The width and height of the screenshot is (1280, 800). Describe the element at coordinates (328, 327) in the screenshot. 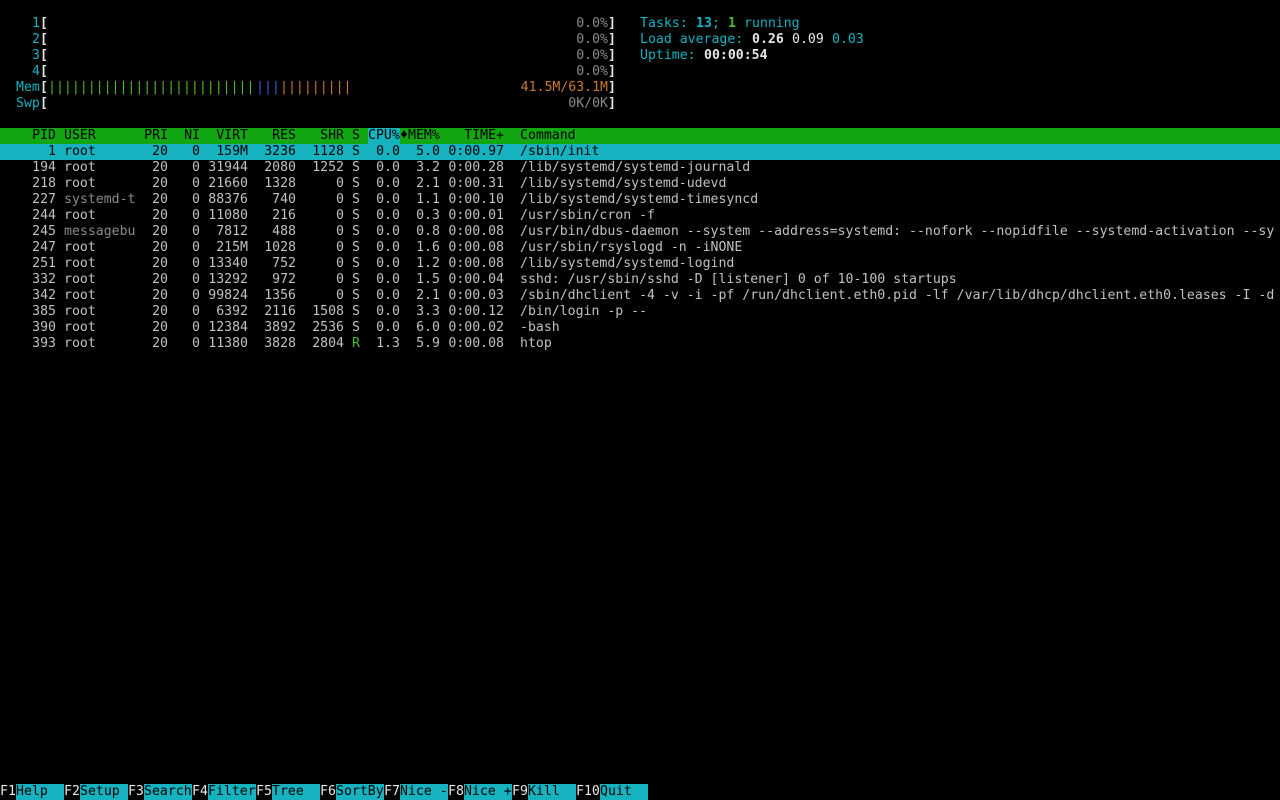

I see `cell-shr: 2536` at that location.